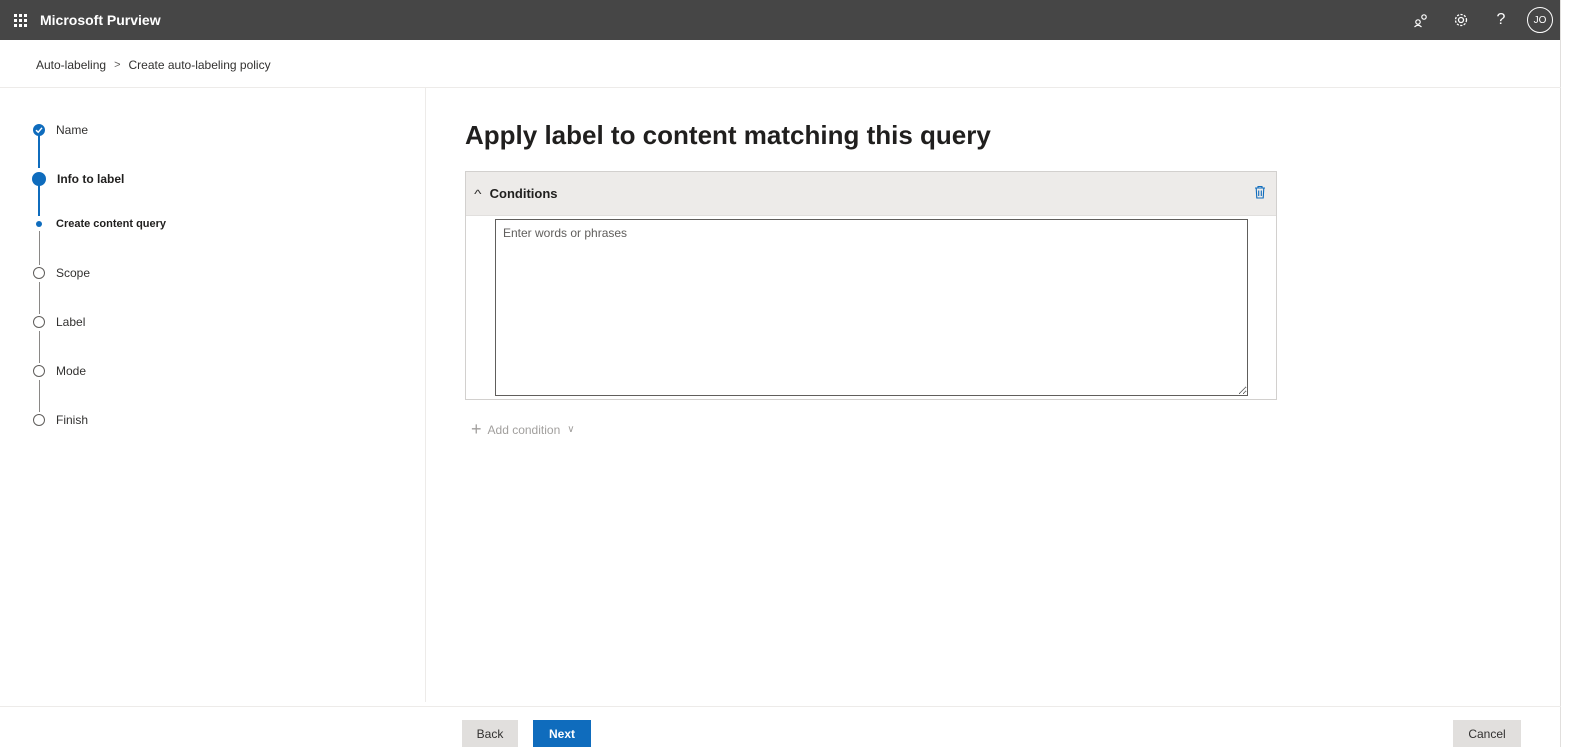  I want to click on wizard-step-scope: Scope, so click(61, 273).